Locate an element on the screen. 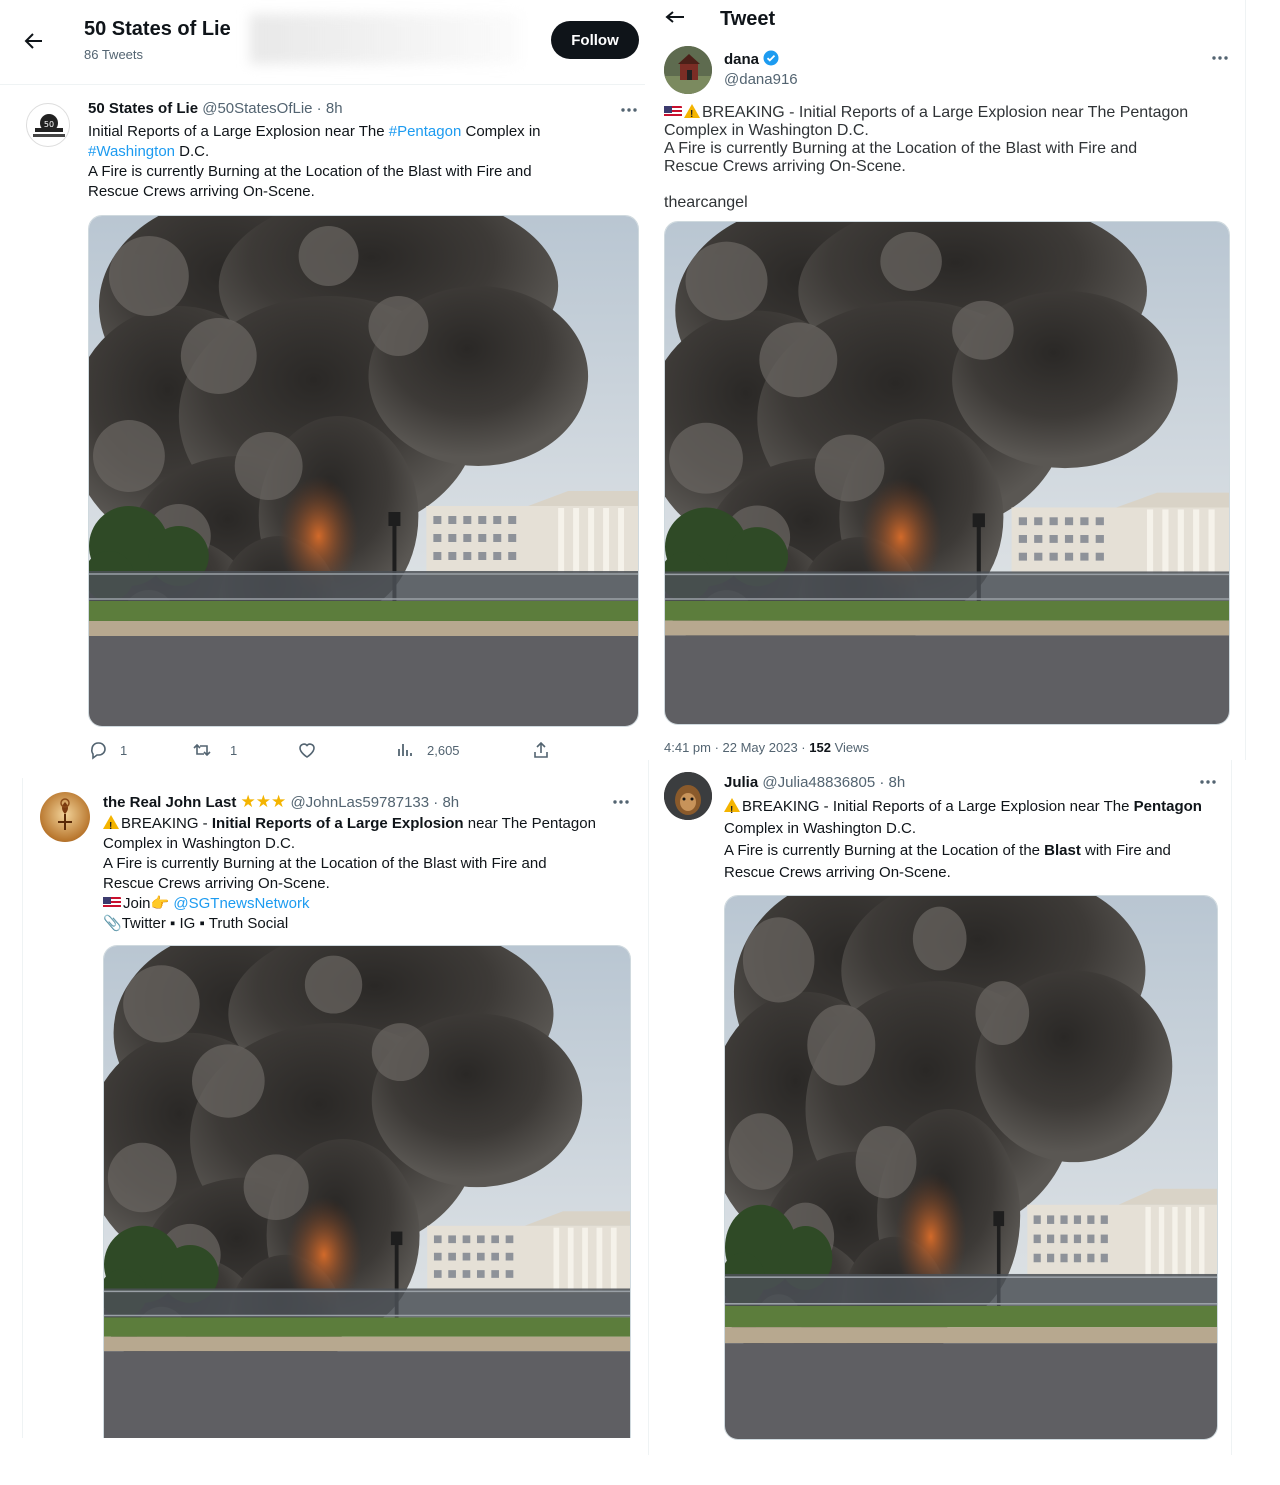 The width and height of the screenshot is (1280, 1485). body-text: Complex in is located at coordinates (501, 131).